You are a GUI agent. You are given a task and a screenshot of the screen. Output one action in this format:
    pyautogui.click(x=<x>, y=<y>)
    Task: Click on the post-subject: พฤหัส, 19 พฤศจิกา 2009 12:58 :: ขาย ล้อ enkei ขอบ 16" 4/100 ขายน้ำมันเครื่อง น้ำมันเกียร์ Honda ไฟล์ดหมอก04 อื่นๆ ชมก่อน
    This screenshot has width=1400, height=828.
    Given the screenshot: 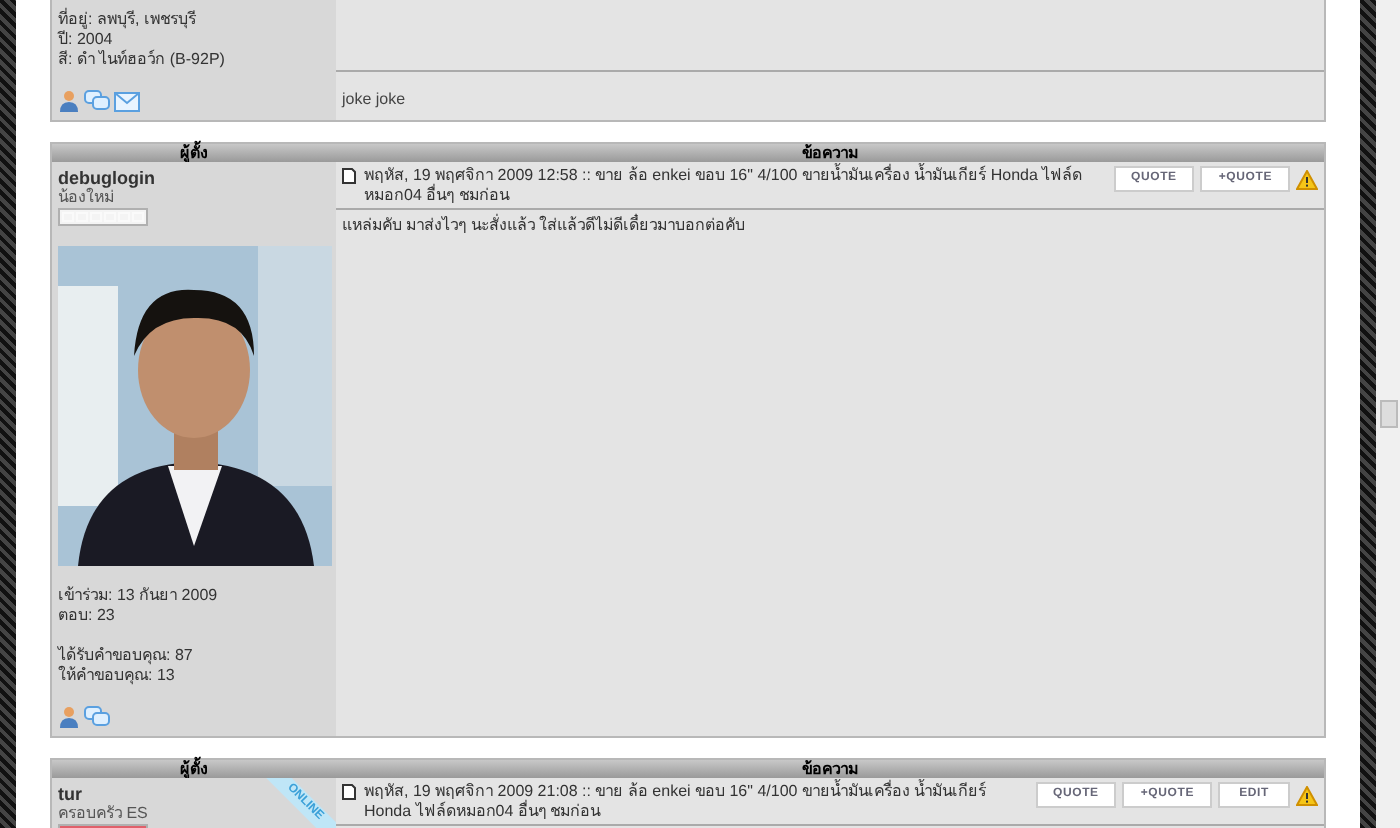 What is the action you would take?
    pyautogui.click(x=724, y=186)
    